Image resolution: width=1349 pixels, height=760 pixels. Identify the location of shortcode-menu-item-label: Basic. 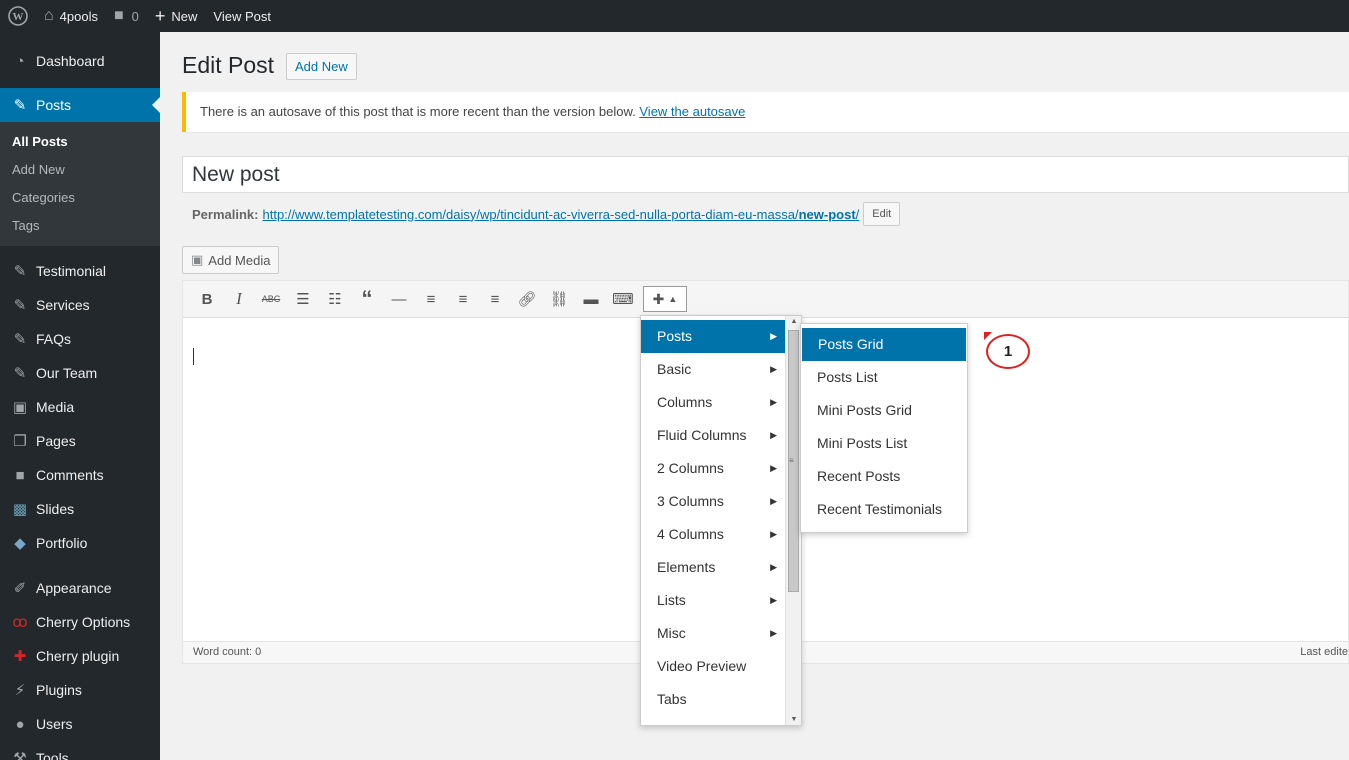
(674, 369).